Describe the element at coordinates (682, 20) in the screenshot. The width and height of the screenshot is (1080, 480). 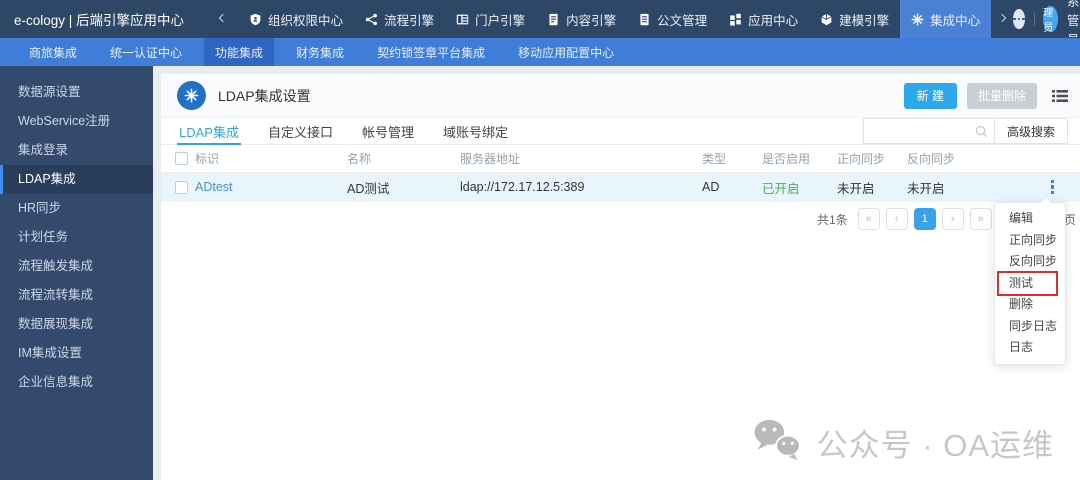
I see `top-nav-label: 公文管理` at that location.